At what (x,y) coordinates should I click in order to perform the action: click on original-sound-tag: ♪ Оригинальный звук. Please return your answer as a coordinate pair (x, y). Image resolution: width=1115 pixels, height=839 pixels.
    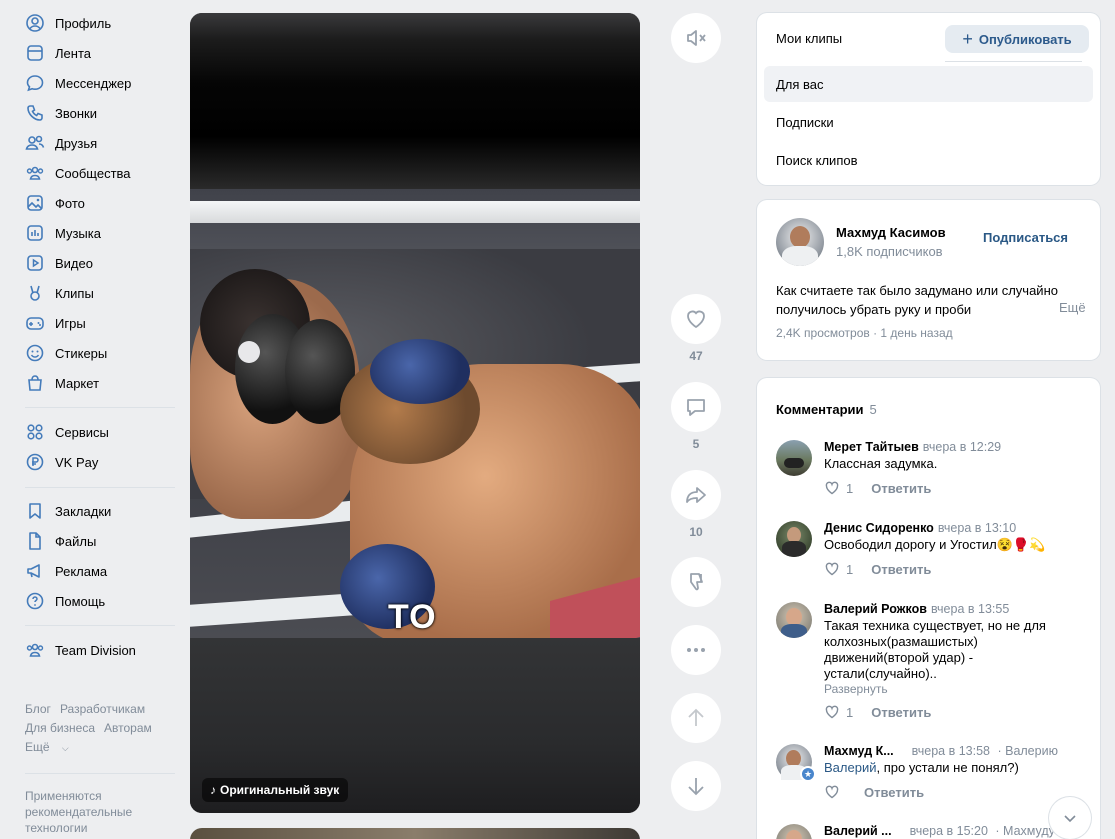
    Looking at the image, I should click on (275, 790).